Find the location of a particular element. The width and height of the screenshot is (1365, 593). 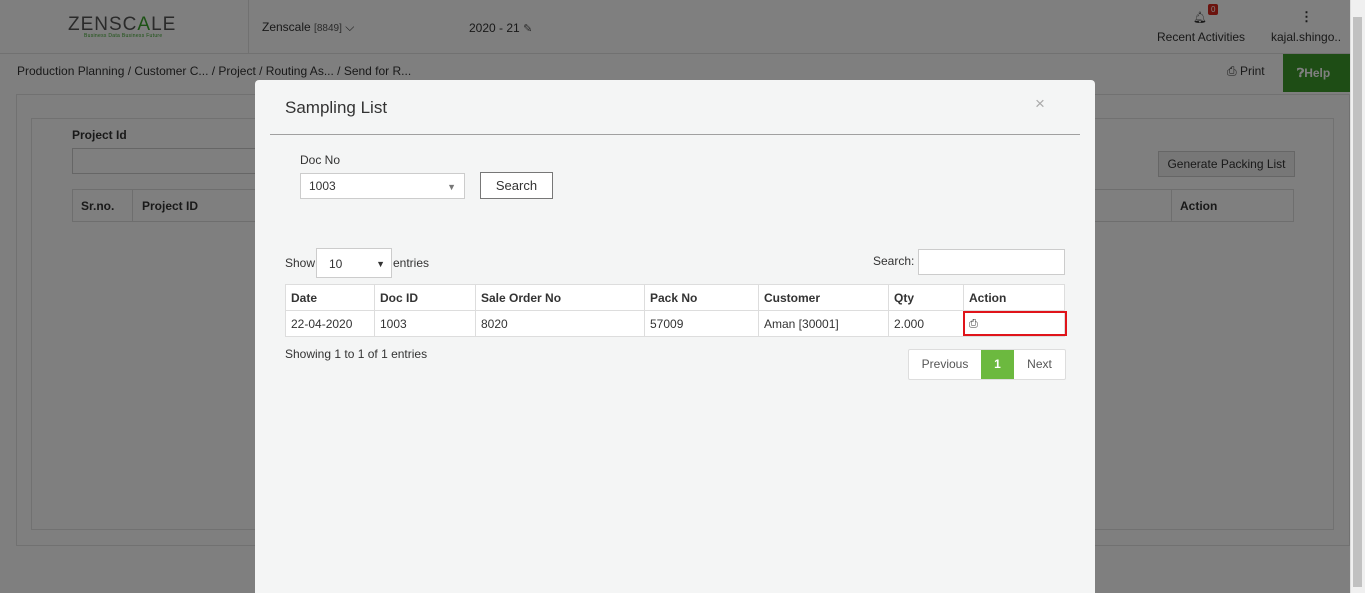

entries-per-page-value: 10 is located at coordinates (336, 264).